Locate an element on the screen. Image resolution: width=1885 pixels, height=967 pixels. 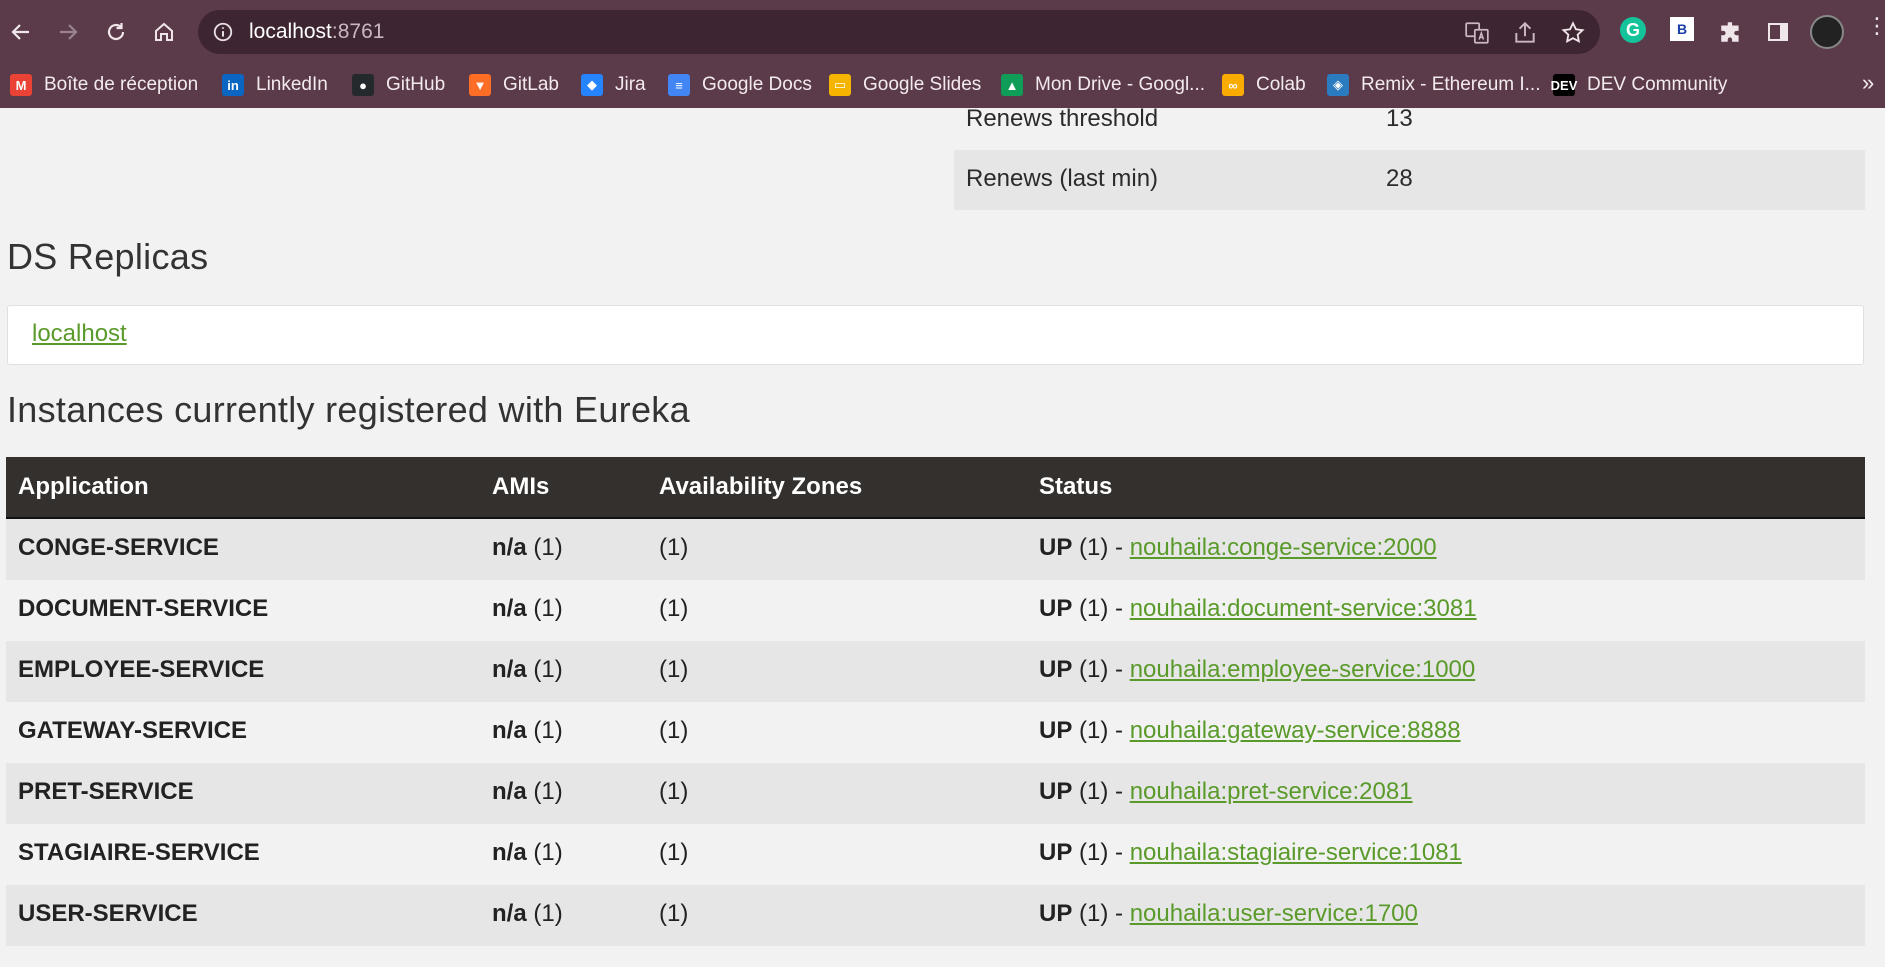
instance-link: nouhaila:user-service:1700 is located at coordinates (1274, 913).